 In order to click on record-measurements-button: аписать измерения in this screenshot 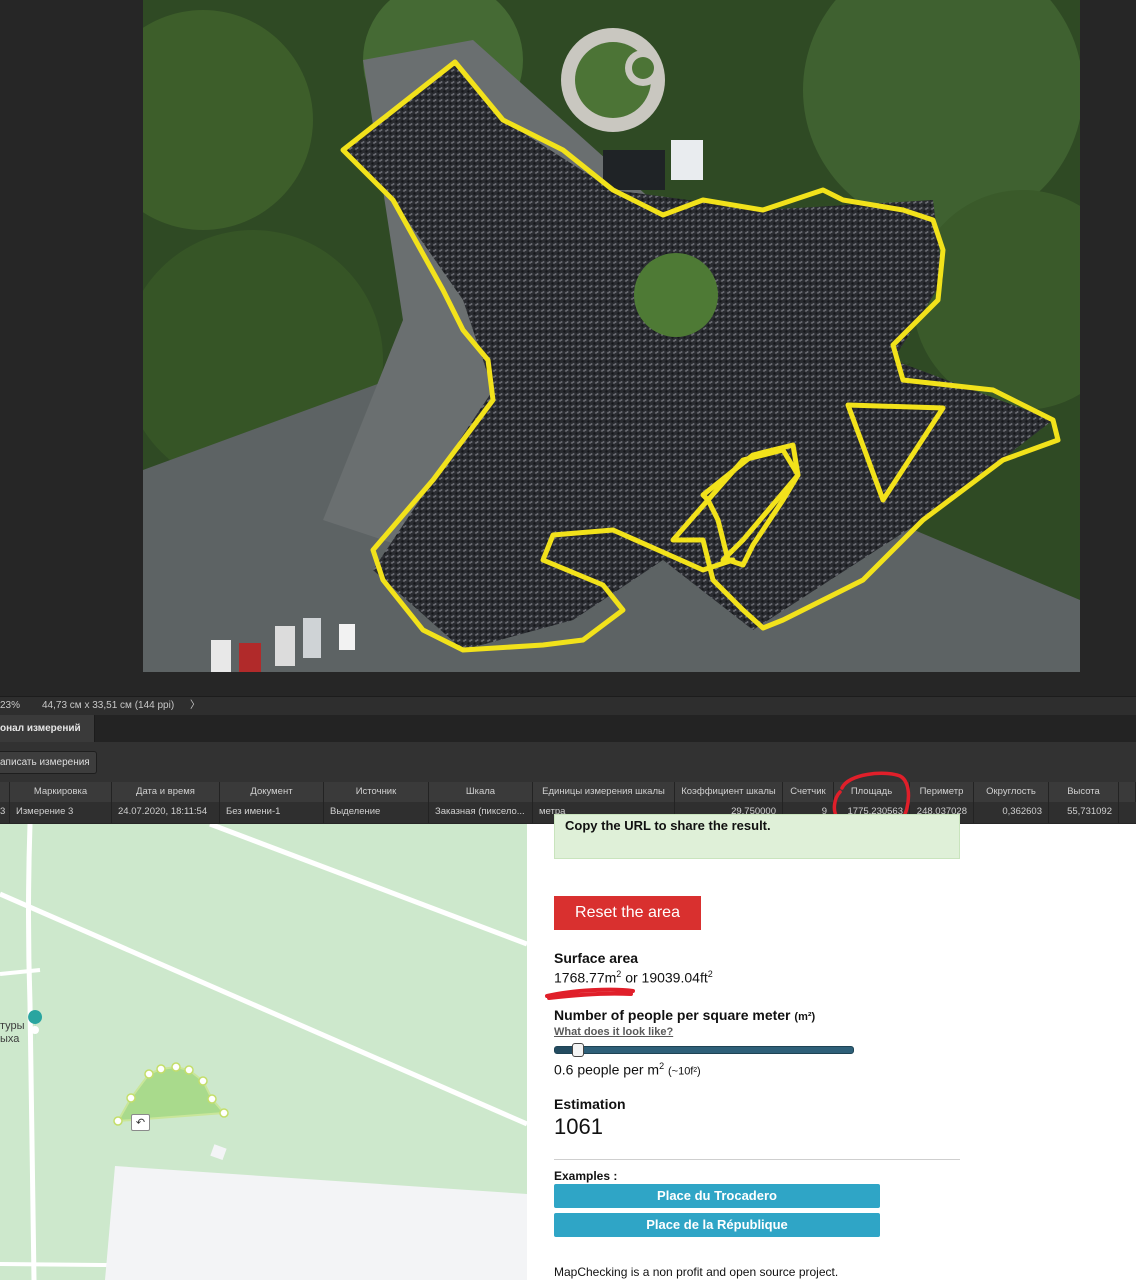, I will do `click(48, 762)`.